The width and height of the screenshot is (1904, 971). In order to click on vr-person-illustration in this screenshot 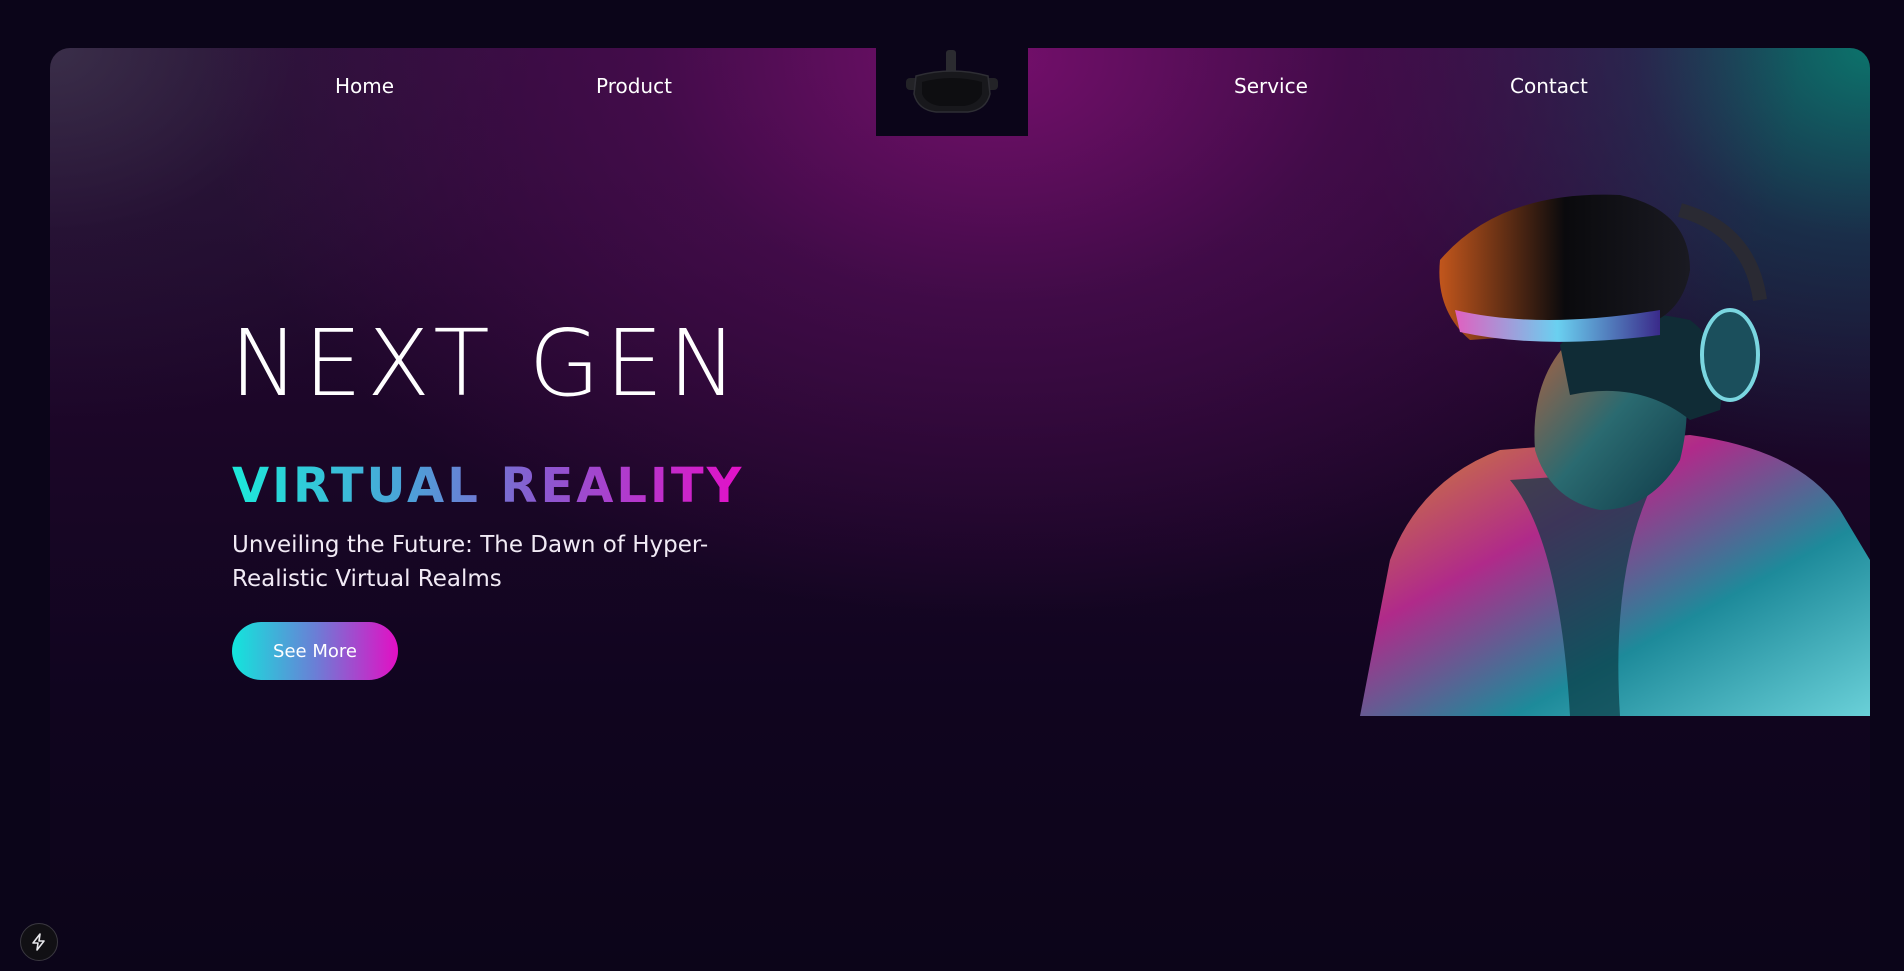, I will do `click(1615, 448)`.